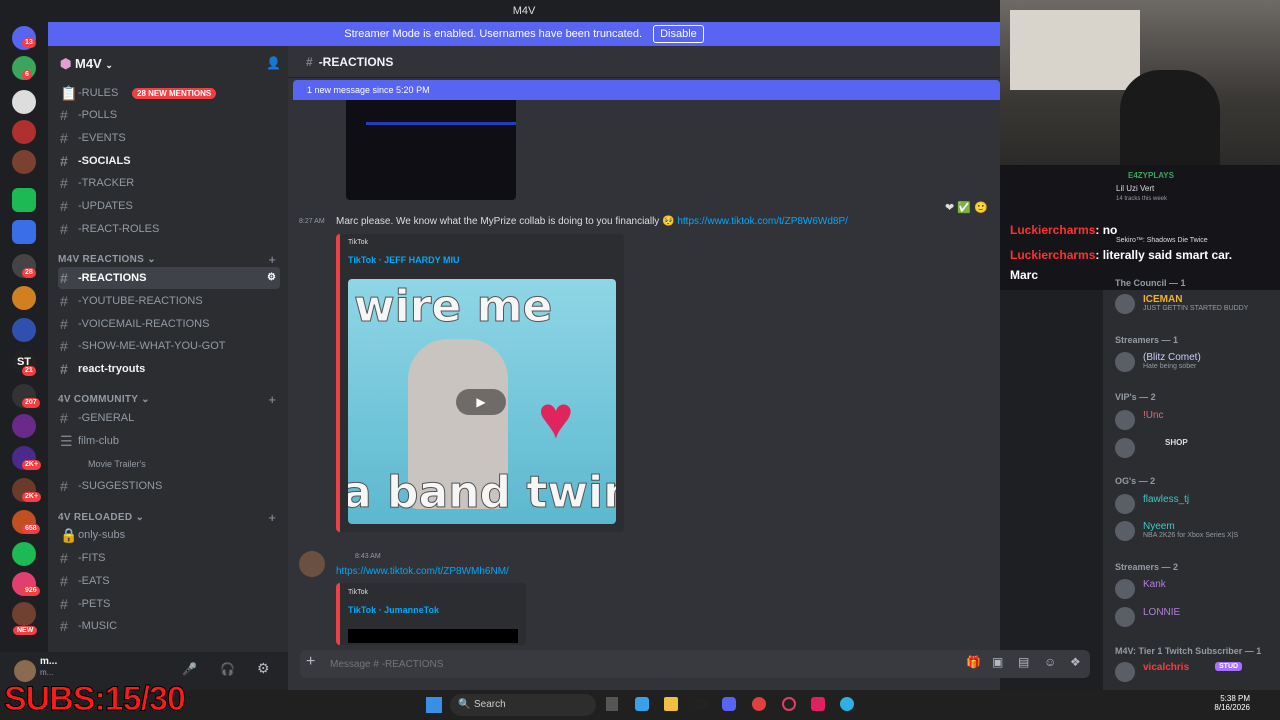  I want to click on gift-icon: 🎁, so click(973, 662).